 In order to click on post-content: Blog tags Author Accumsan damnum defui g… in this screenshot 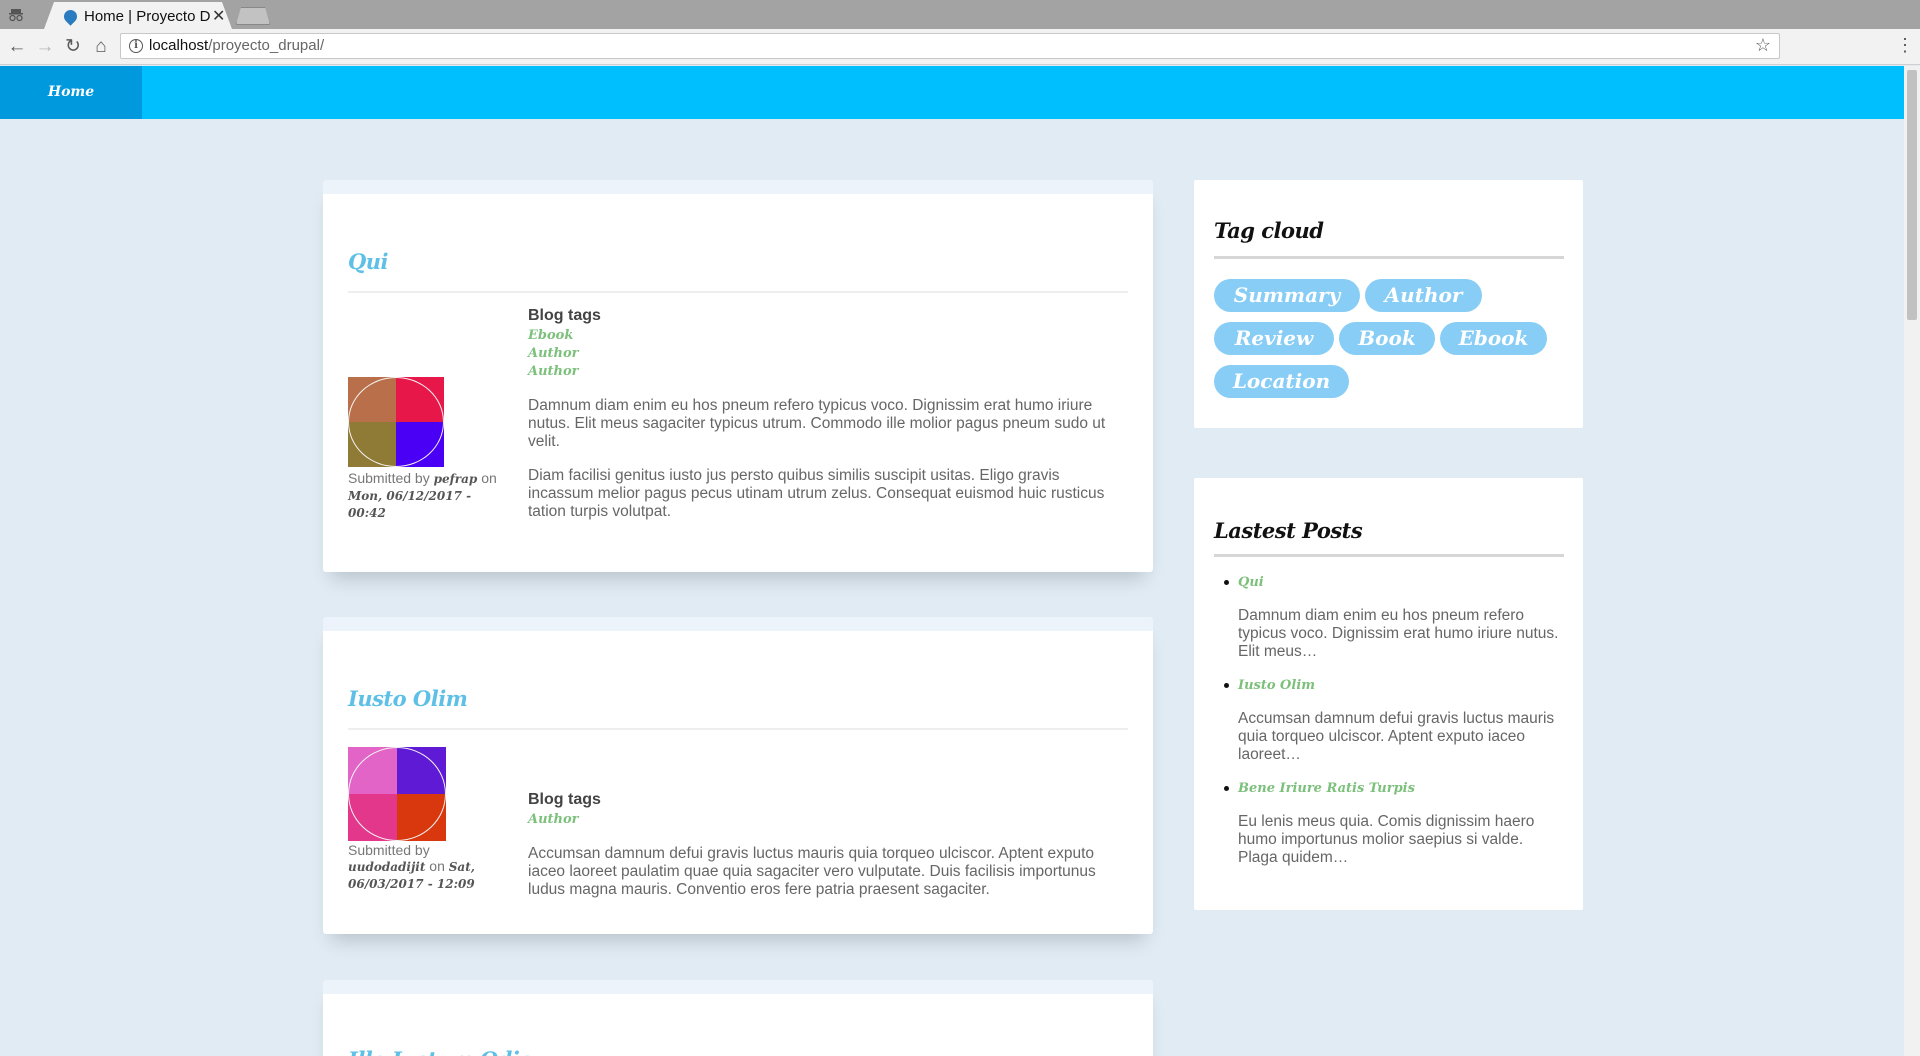, I will do `click(818, 845)`.